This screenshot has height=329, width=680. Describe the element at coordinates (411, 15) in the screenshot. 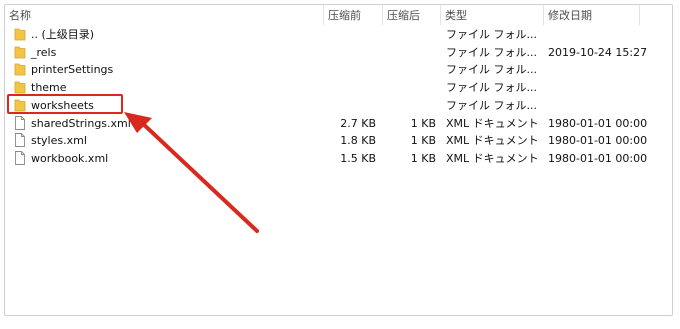

I see `column-original-header: 压缩后` at that location.